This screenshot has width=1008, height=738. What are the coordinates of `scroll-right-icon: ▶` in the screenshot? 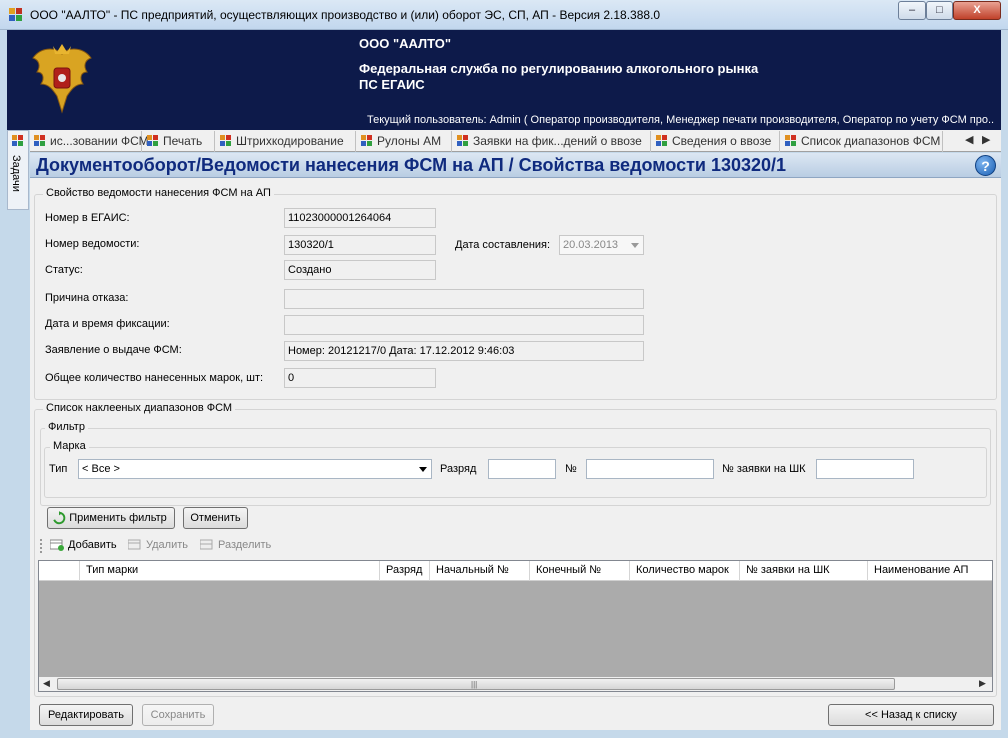 It's located at (982, 683).